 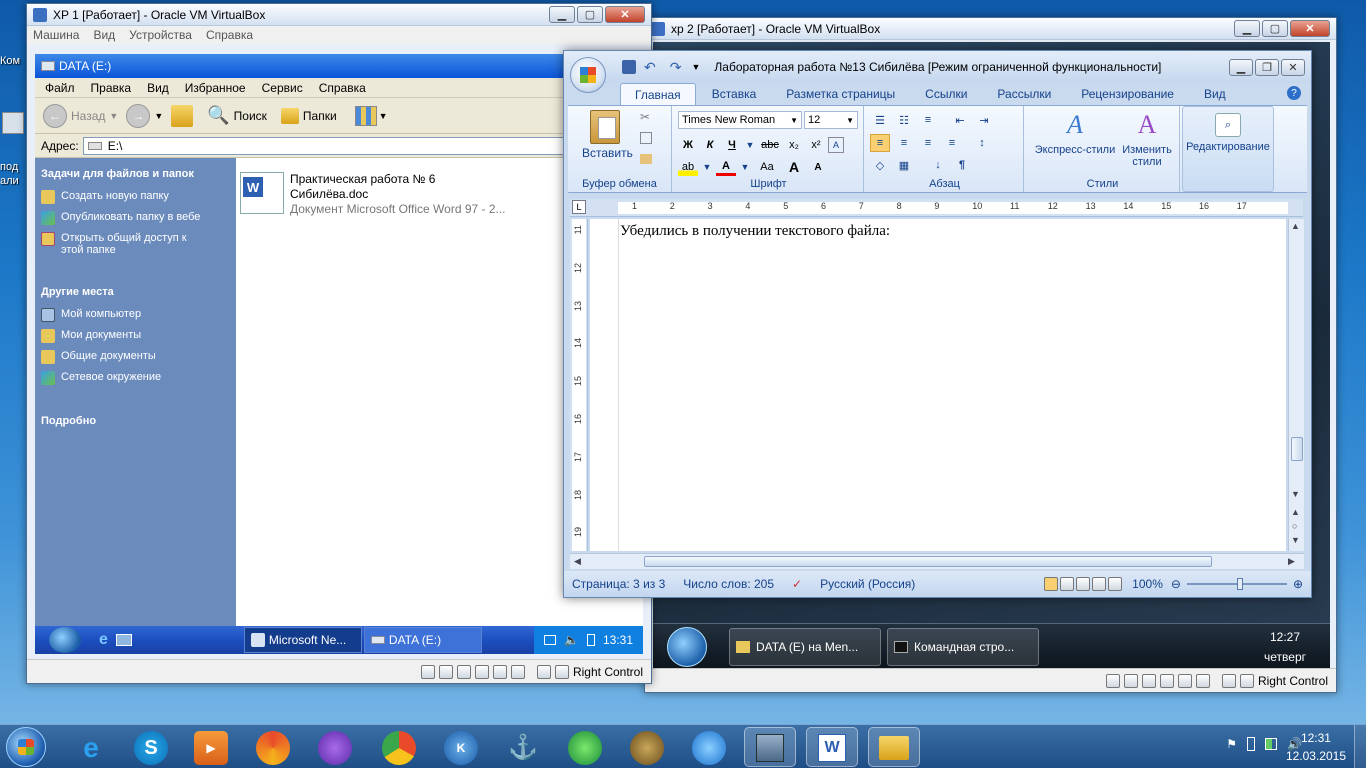 What do you see at coordinates (646, 138) in the screenshot?
I see `copy-icon` at bounding box center [646, 138].